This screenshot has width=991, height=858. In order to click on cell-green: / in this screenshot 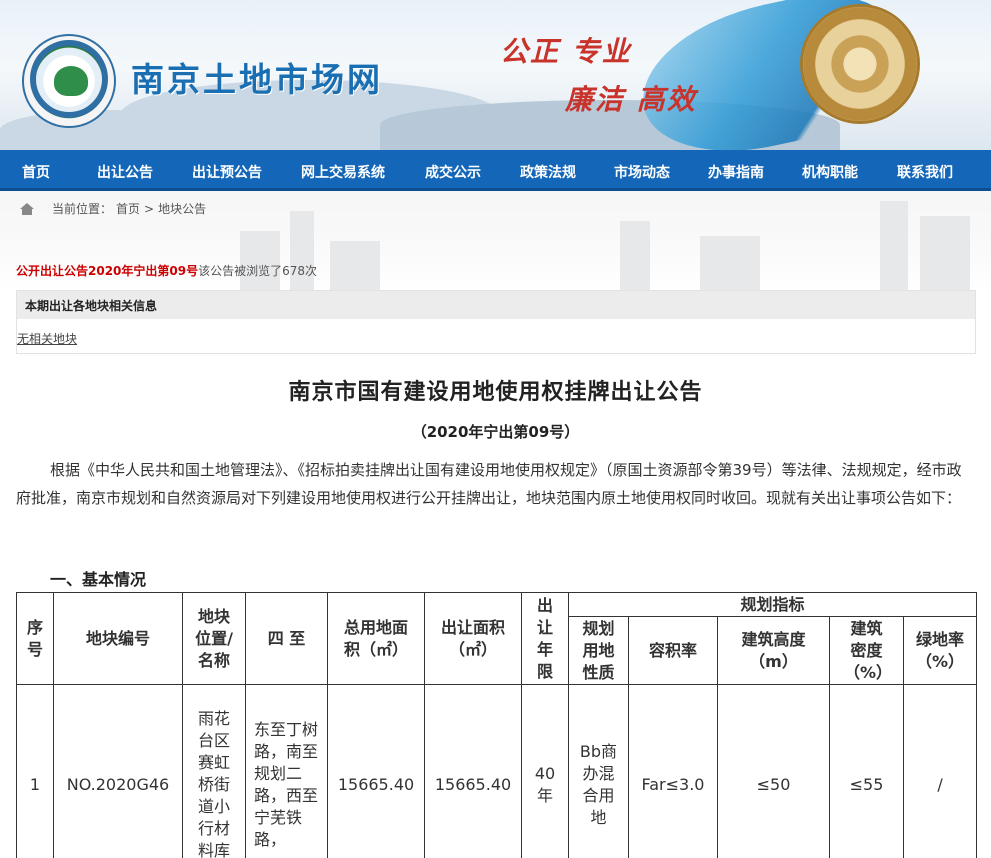, I will do `click(940, 771)`.